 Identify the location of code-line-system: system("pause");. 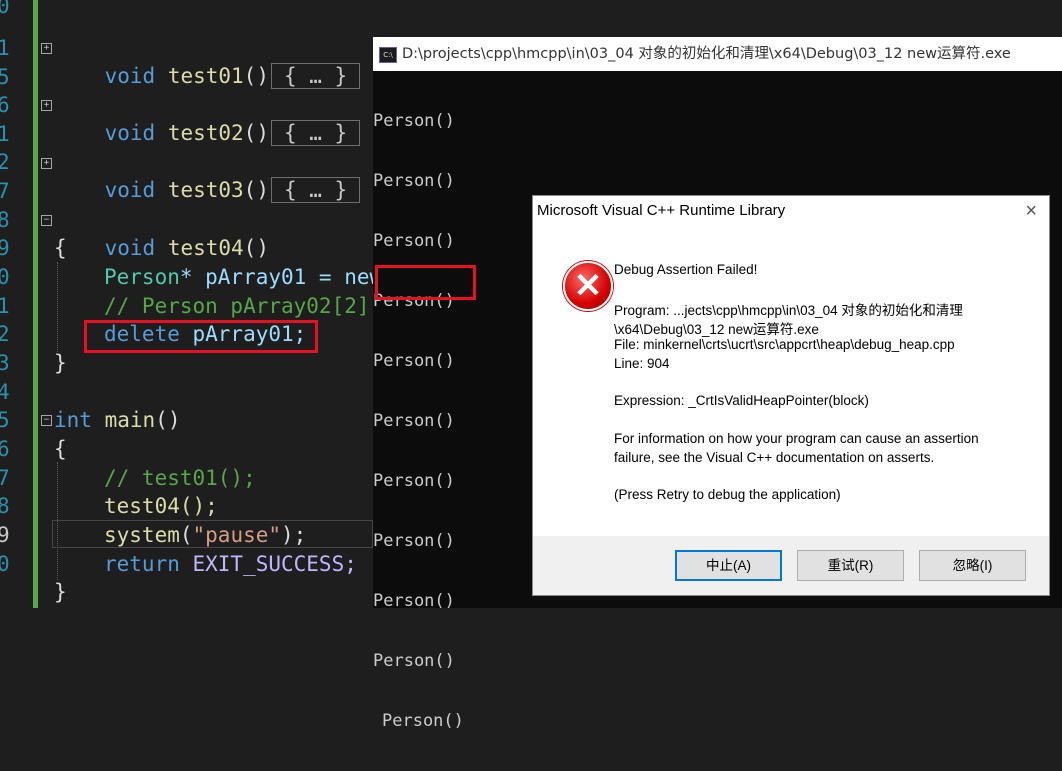
(205, 535).